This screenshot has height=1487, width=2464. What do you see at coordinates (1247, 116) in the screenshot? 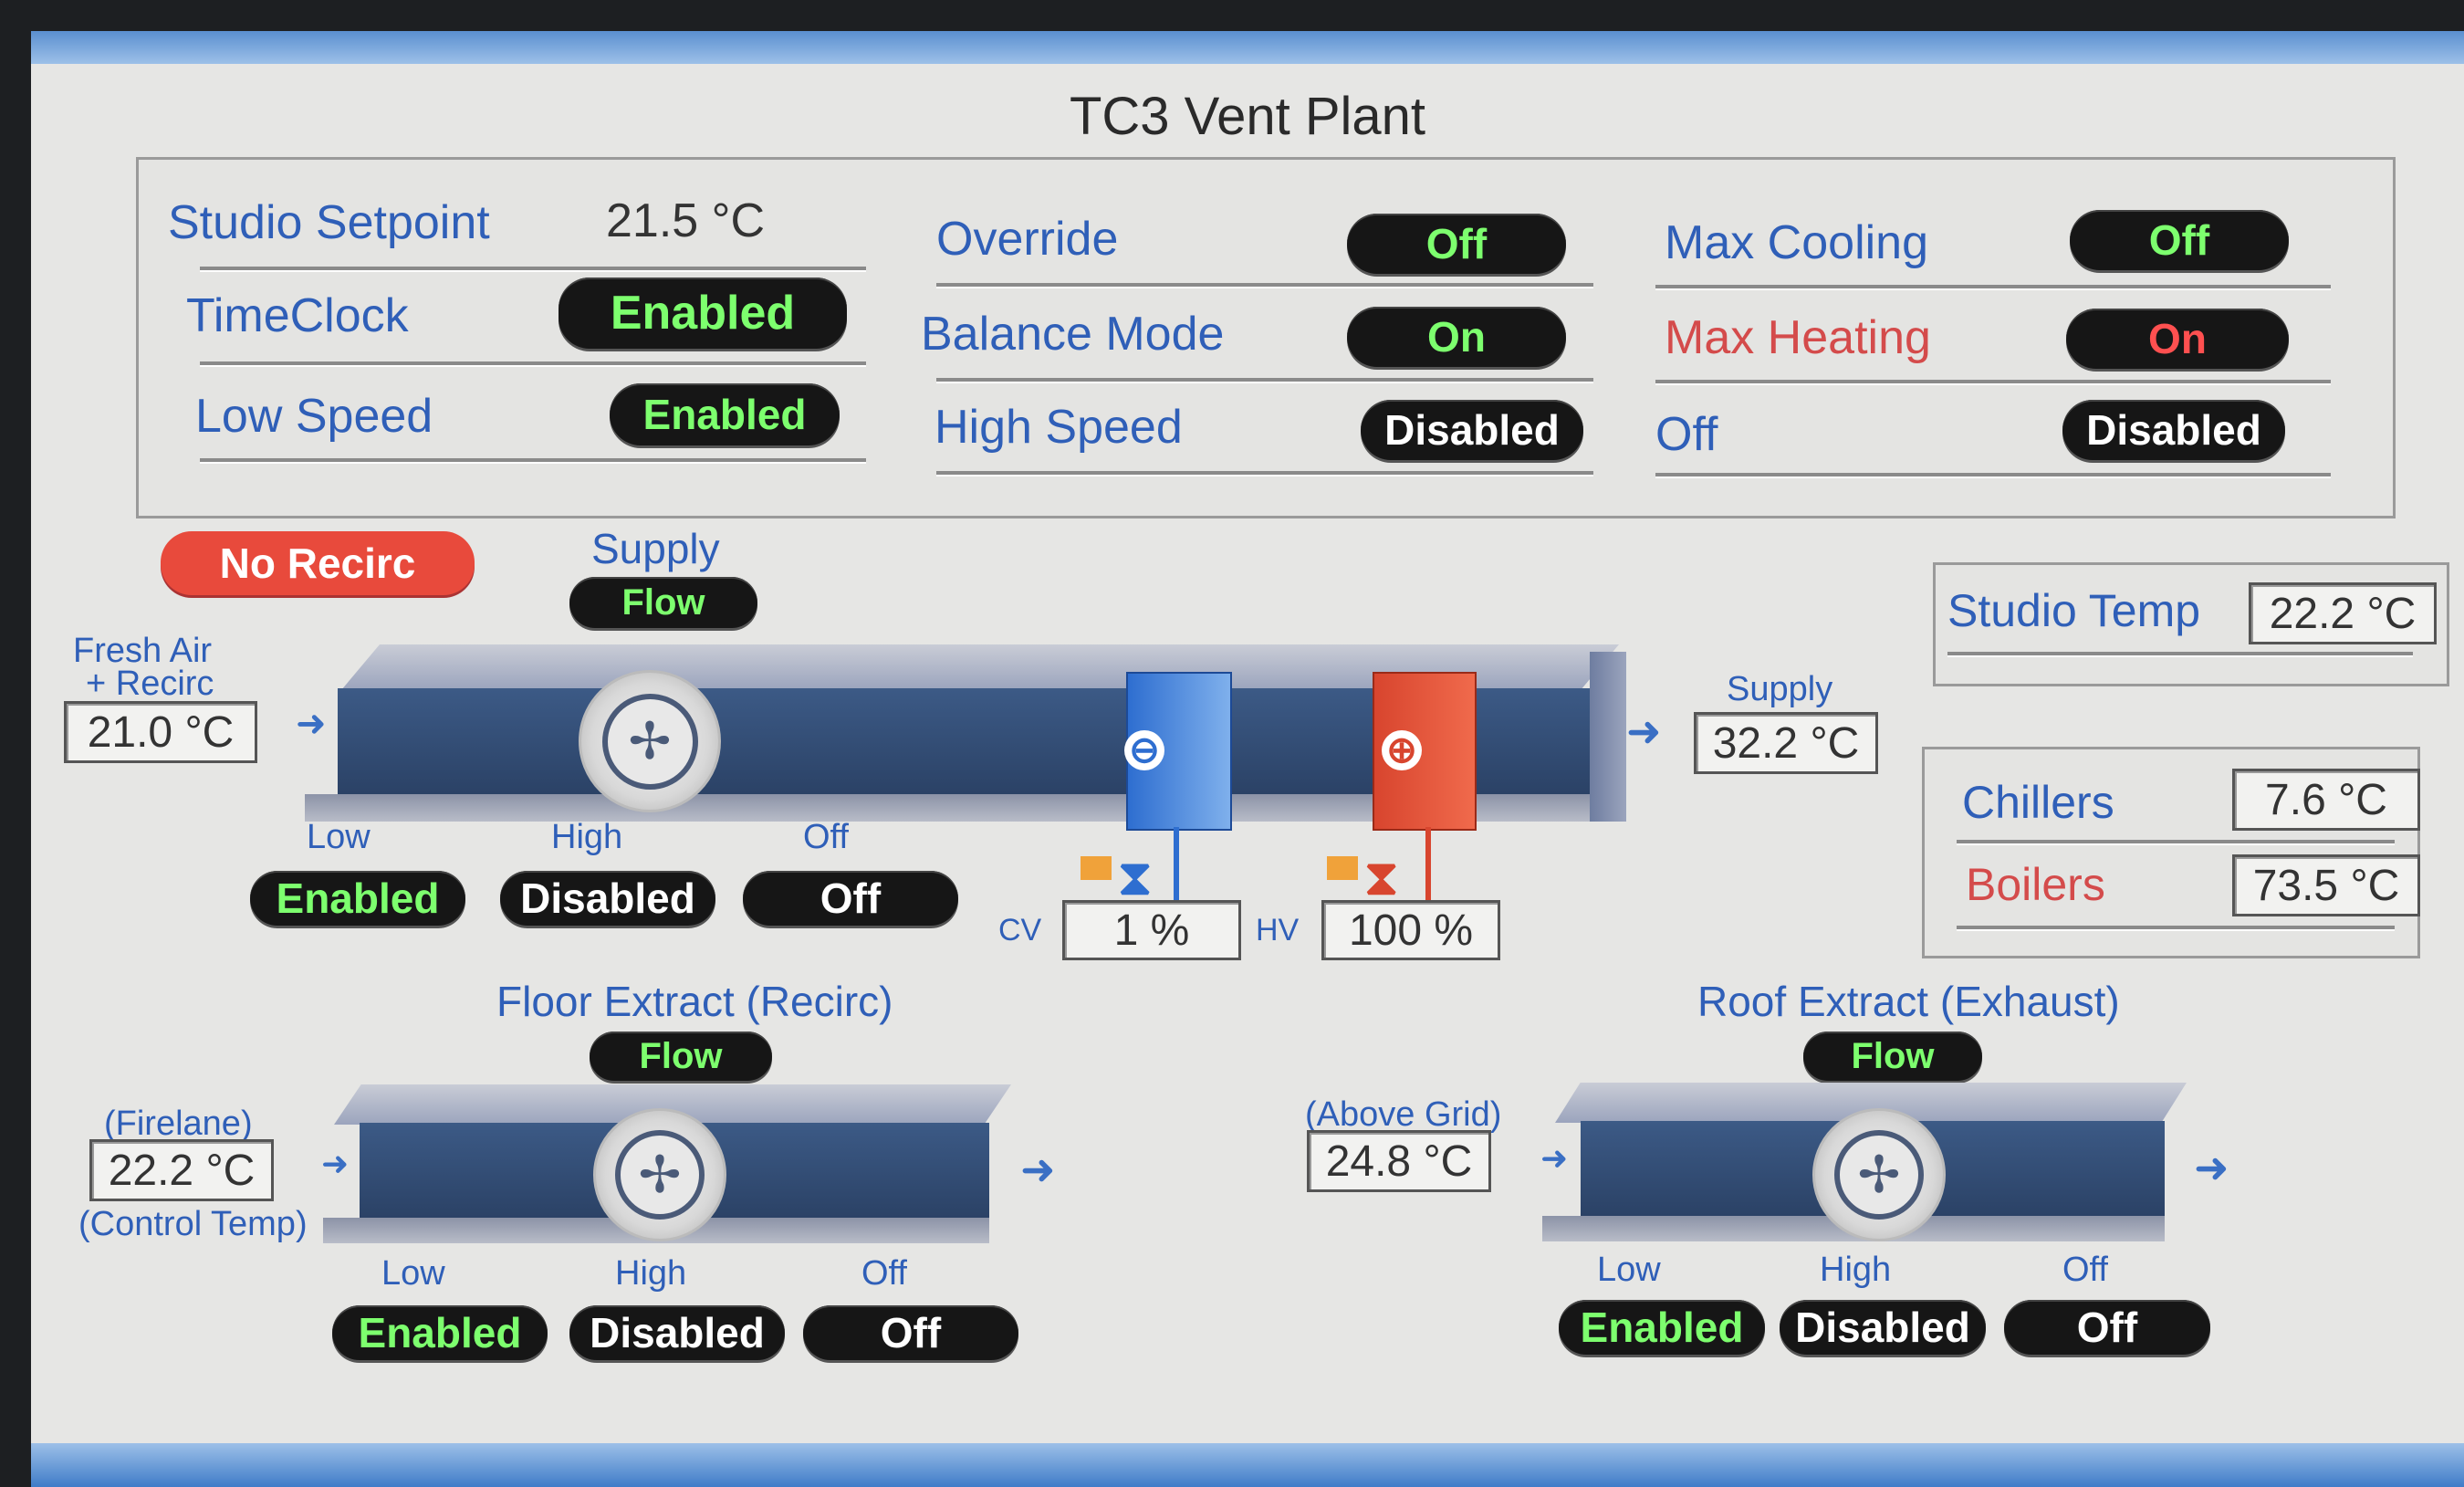
I see `page-title: TC3 Vent Plant` at bounding box center [1247, 116].